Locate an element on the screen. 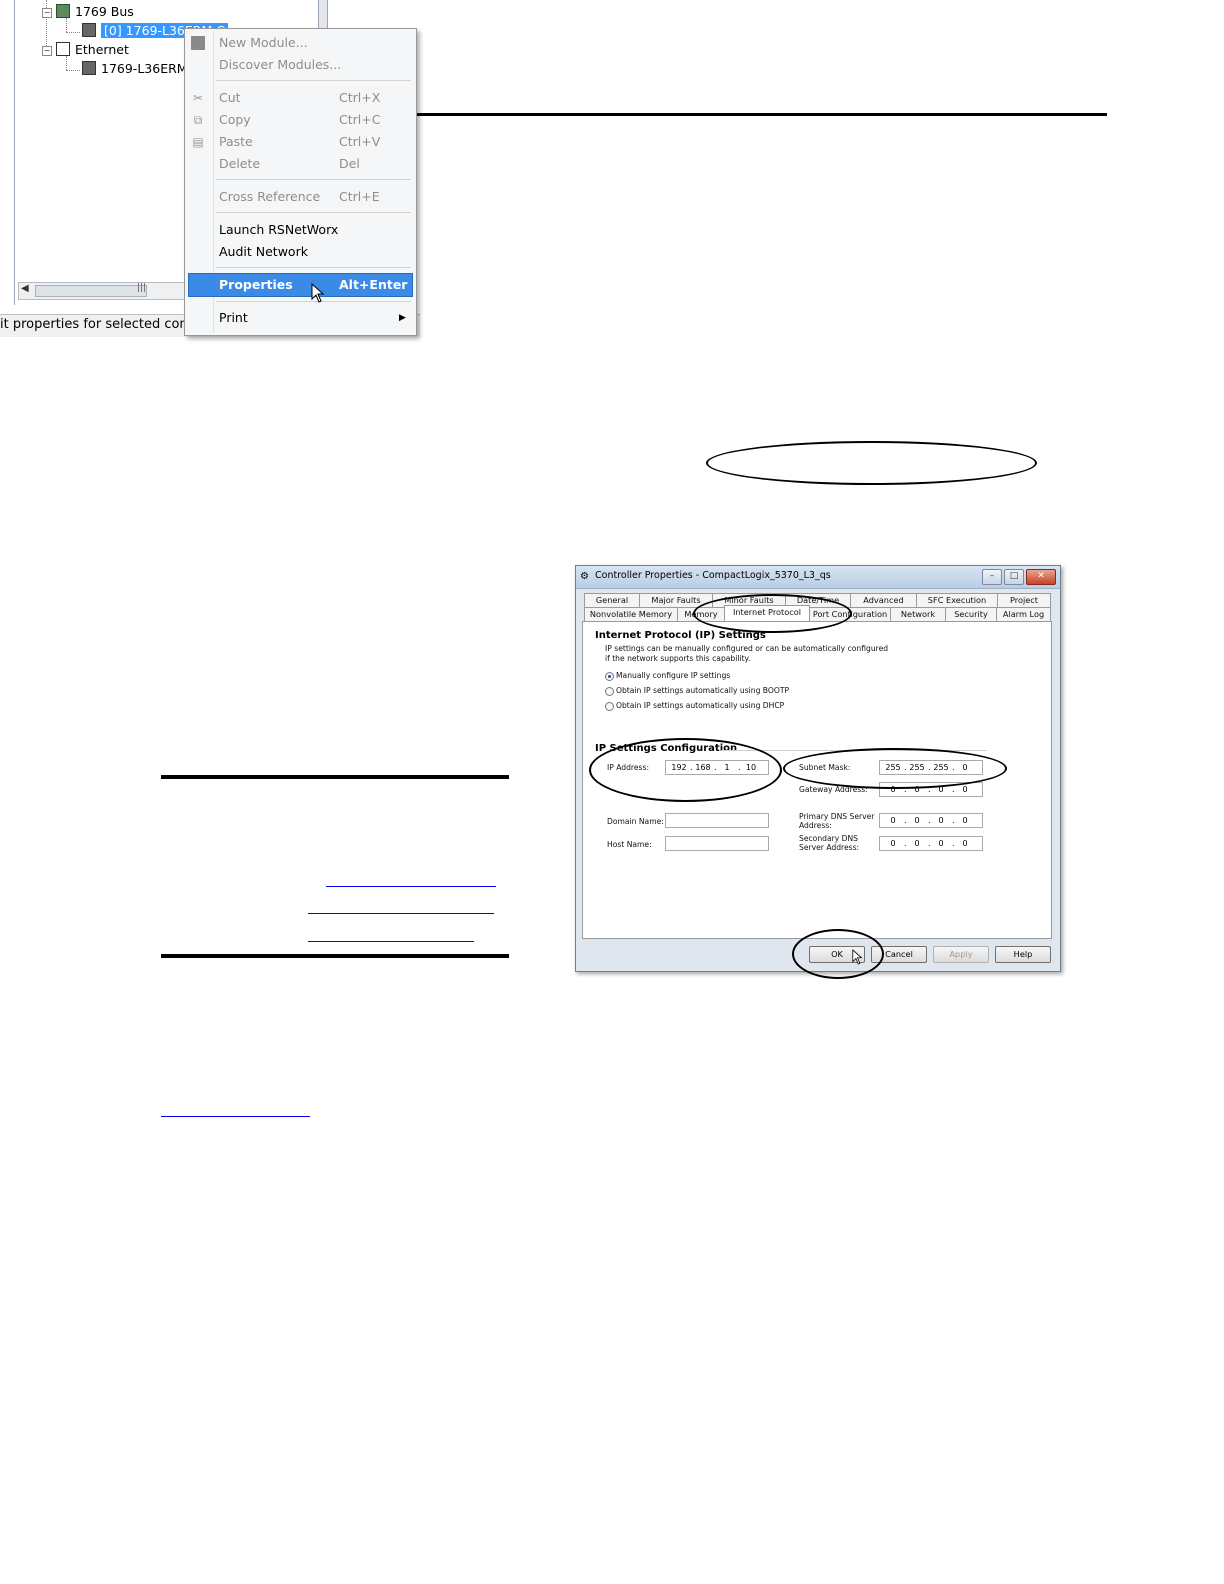  subnet-mask-field: 255. 255. 255. 0 is located at coordinates (931, 767).